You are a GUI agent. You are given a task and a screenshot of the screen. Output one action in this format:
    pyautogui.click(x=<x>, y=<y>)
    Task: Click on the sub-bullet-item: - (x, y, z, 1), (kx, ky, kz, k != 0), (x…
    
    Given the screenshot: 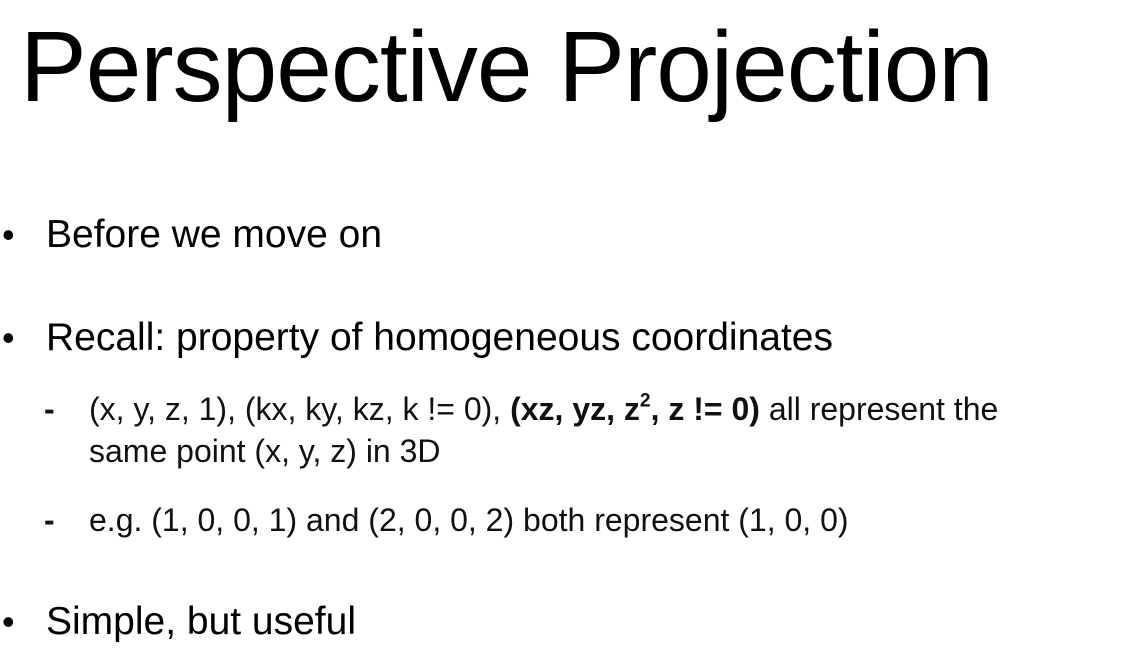 What is the action you would take?
    pyautogui.click(x=546, y=430)
    